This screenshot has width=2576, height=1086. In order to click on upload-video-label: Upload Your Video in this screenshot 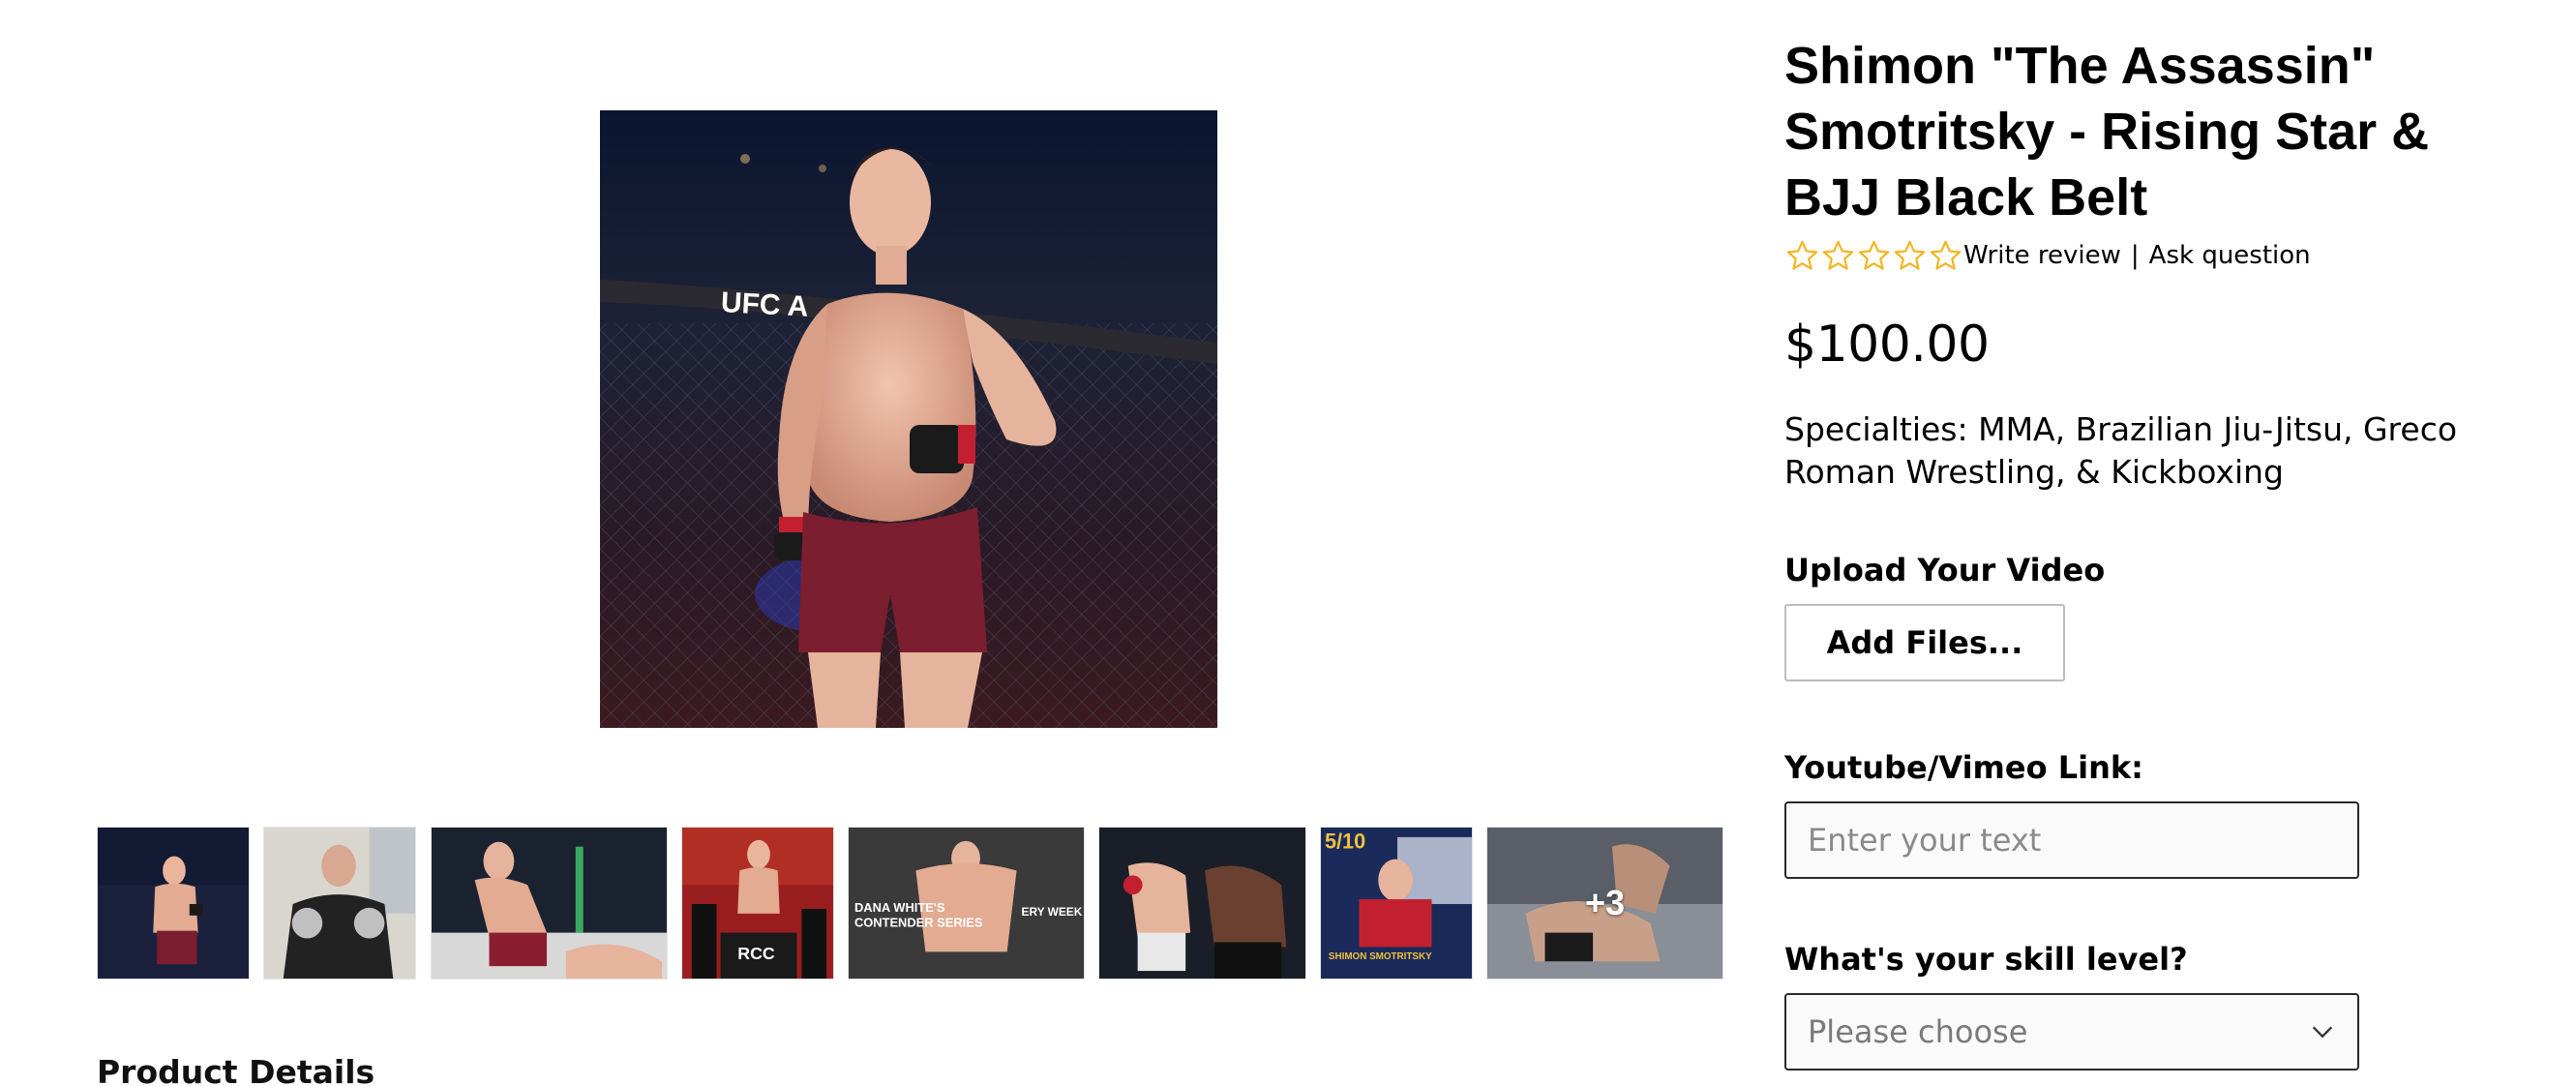, I will do `click(1945, 570)`.